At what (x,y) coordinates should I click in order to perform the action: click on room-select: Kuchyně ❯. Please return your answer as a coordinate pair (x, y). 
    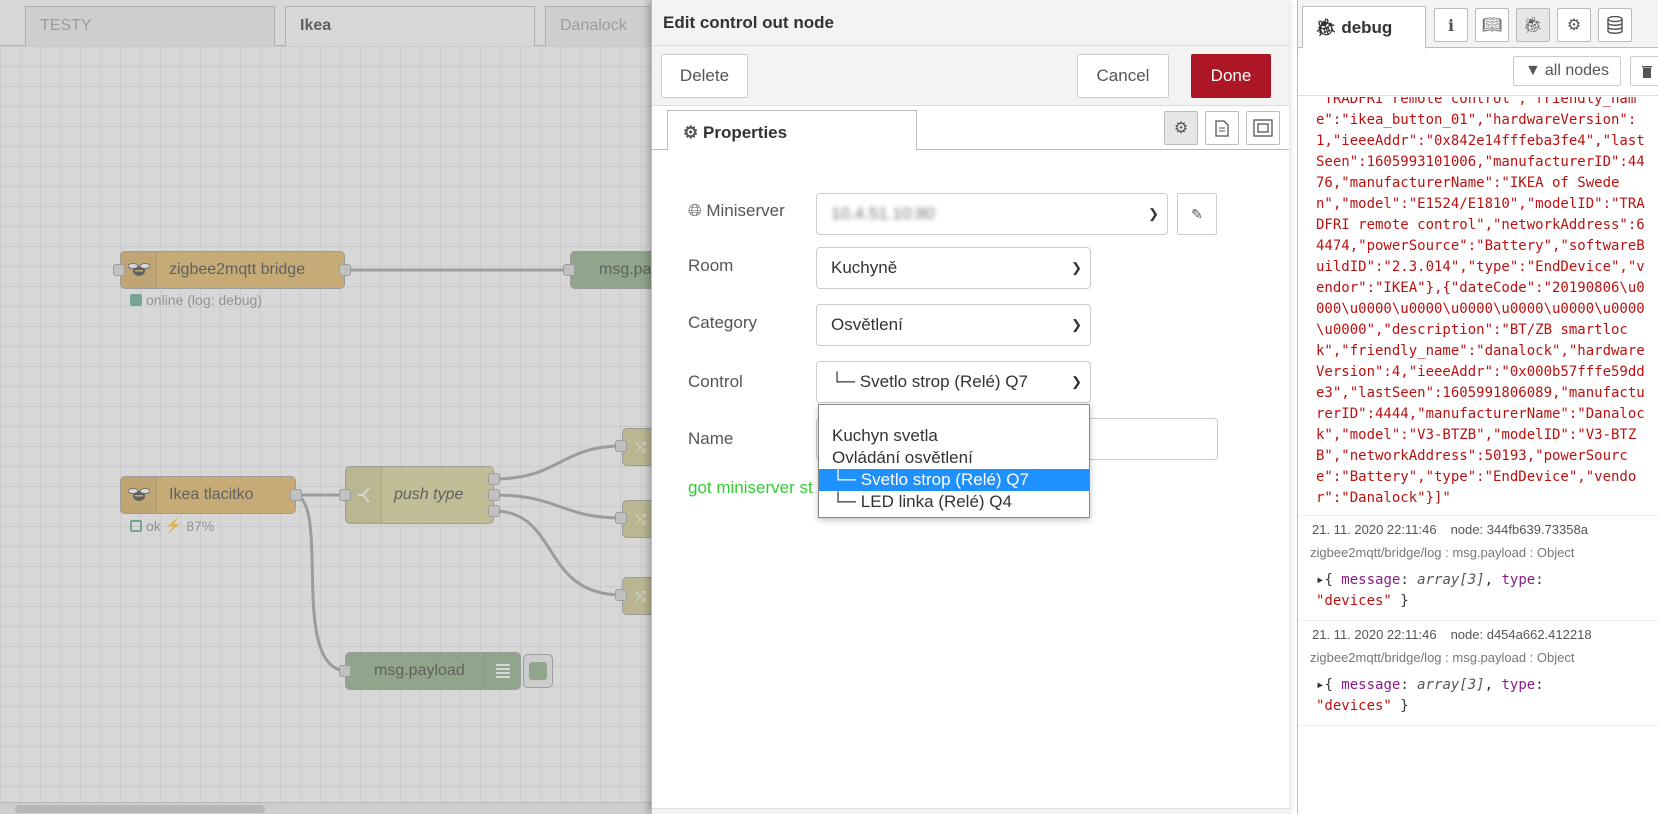
    Looking at the image, I should click on (953, 268).